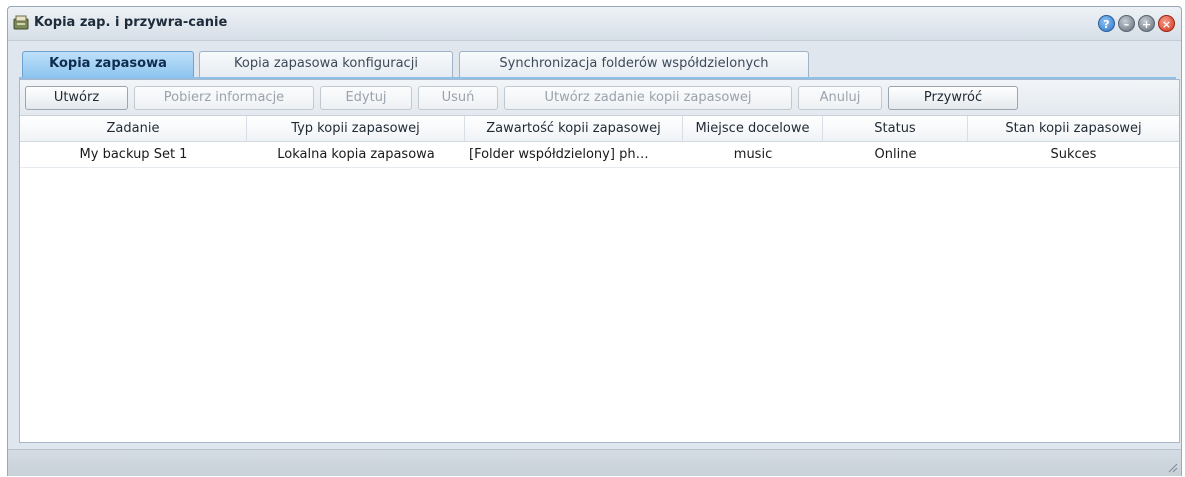 Image resolution: width=1185 pixels, height=477 pixels. I want to click on column-header-destination: Miejsce docelowe, so click(753, 129).